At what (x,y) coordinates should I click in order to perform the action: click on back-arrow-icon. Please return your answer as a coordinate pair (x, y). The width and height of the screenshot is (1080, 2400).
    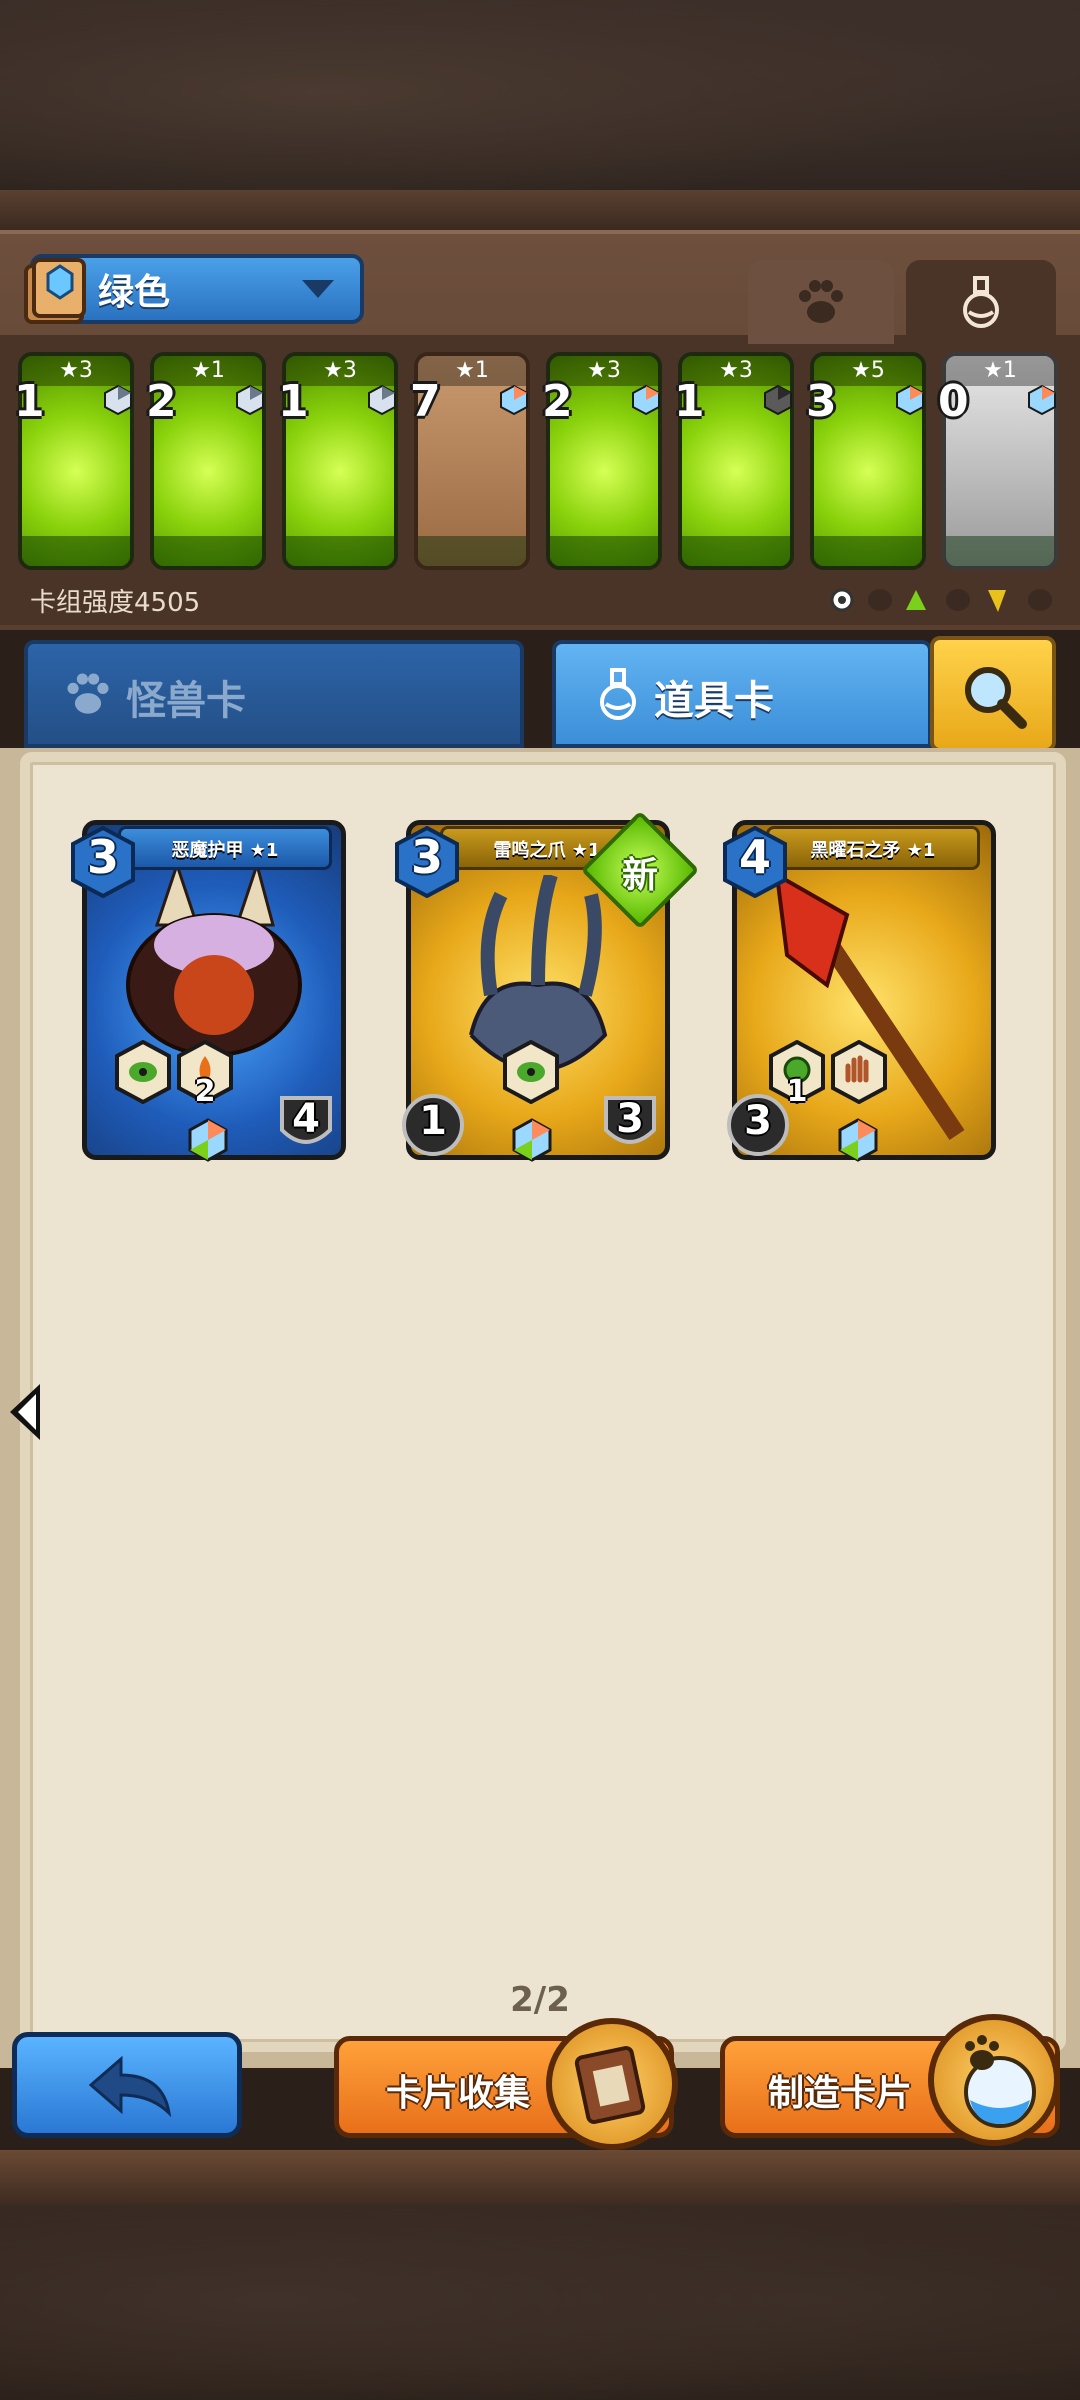
    Looking at the image, I should click on (130, 2086).